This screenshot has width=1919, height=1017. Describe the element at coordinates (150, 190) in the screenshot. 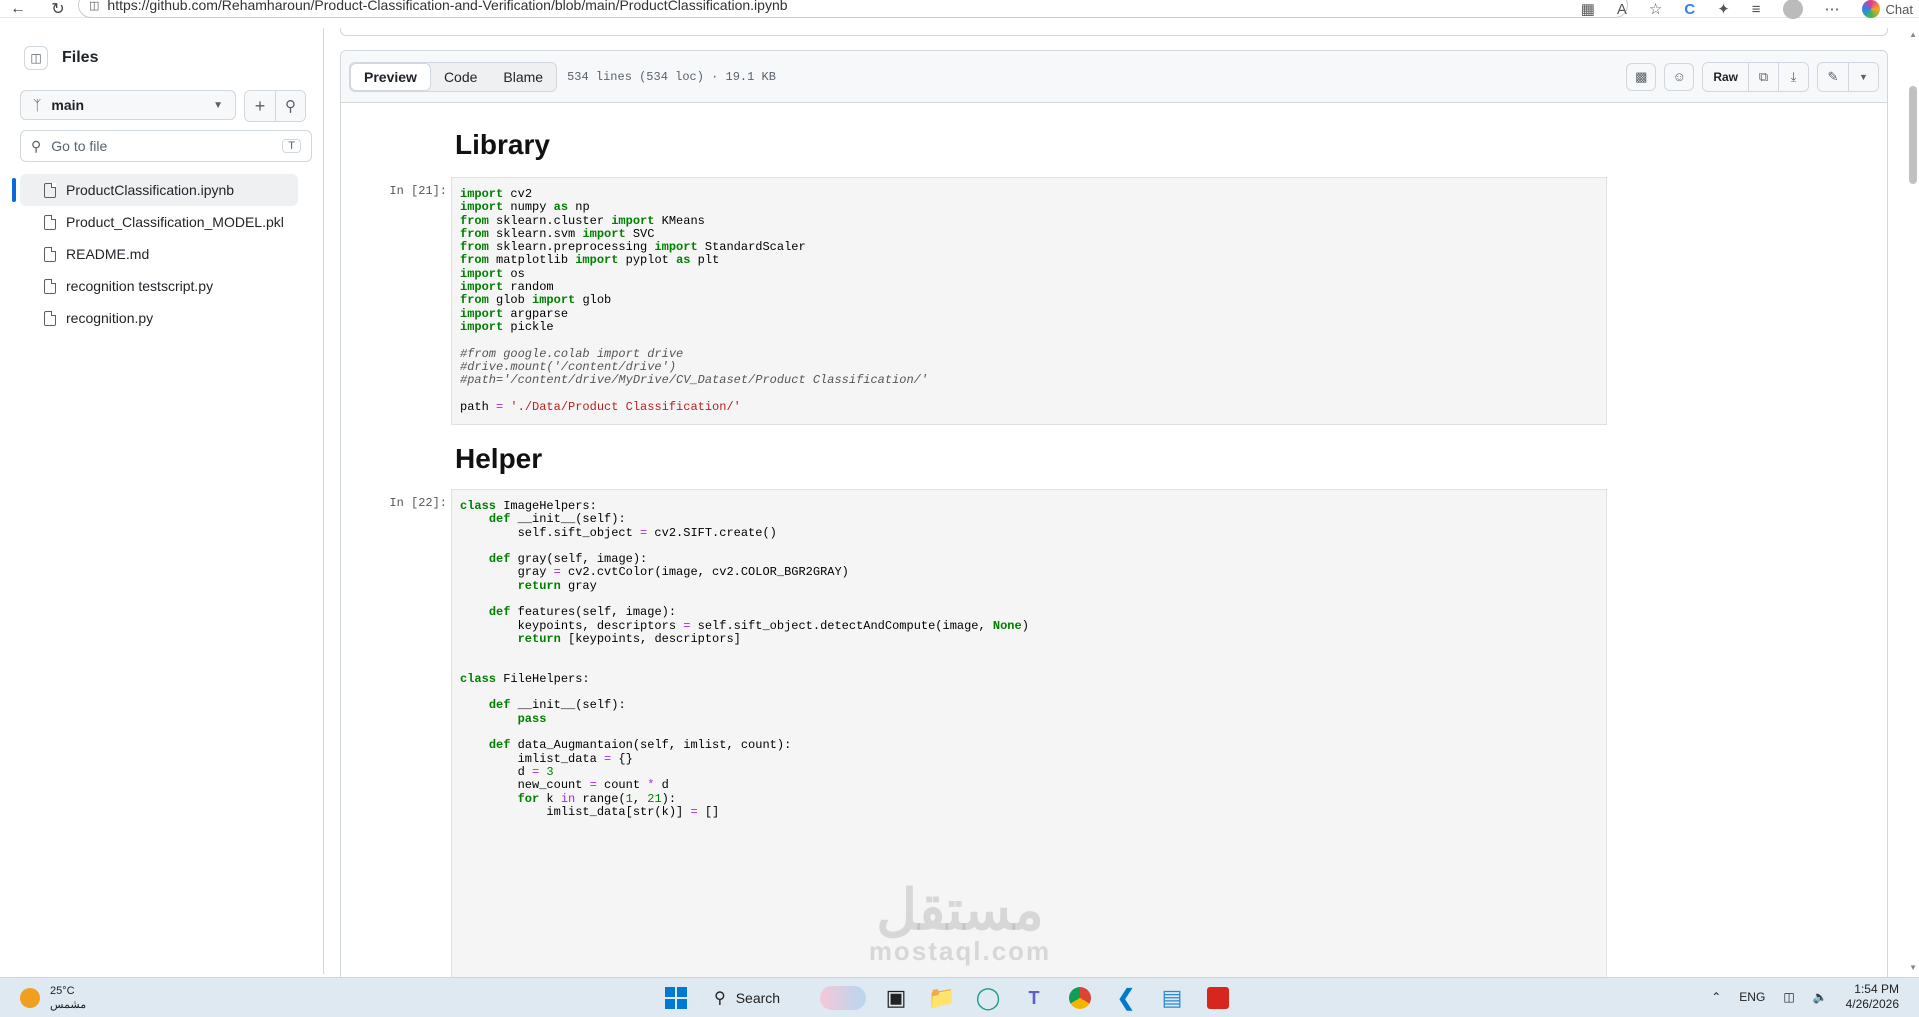

I see `file-name: ProductClassification.ipynb` at that location.